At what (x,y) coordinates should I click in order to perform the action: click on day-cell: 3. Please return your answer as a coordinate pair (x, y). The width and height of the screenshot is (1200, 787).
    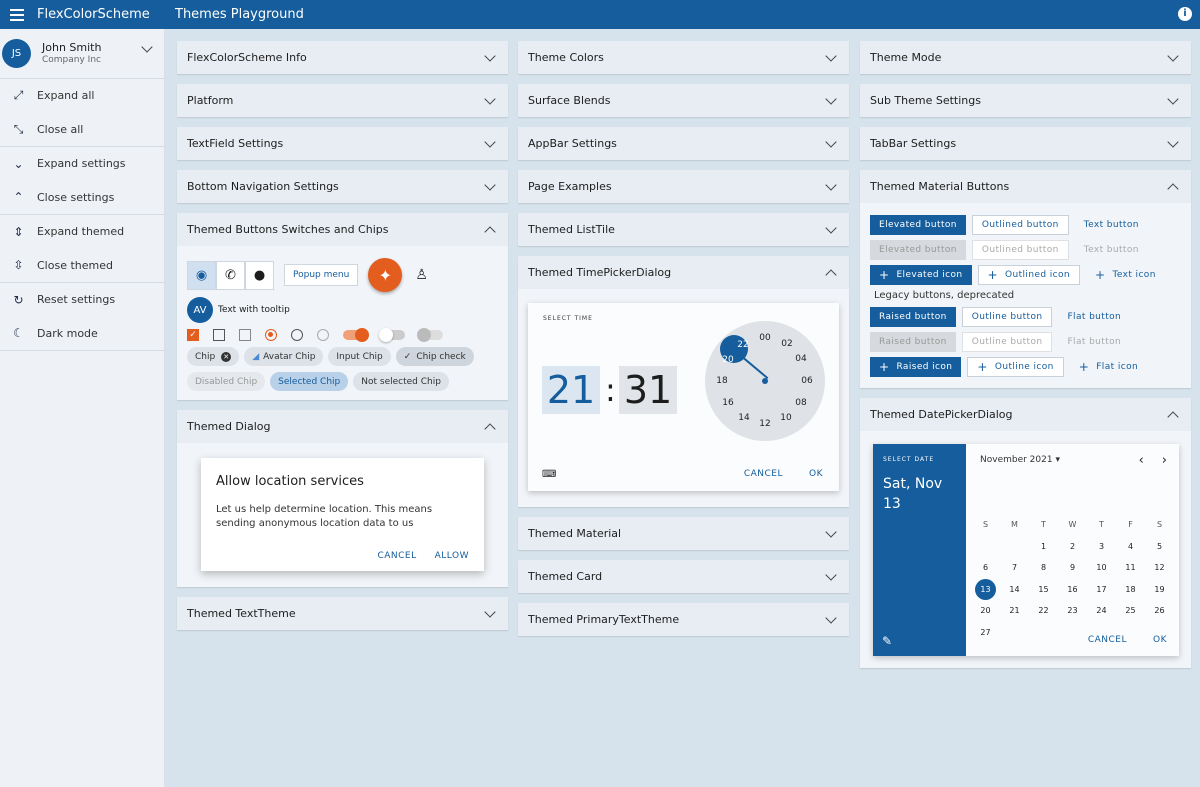
    Looking at the image, I should click on (1101, 547).